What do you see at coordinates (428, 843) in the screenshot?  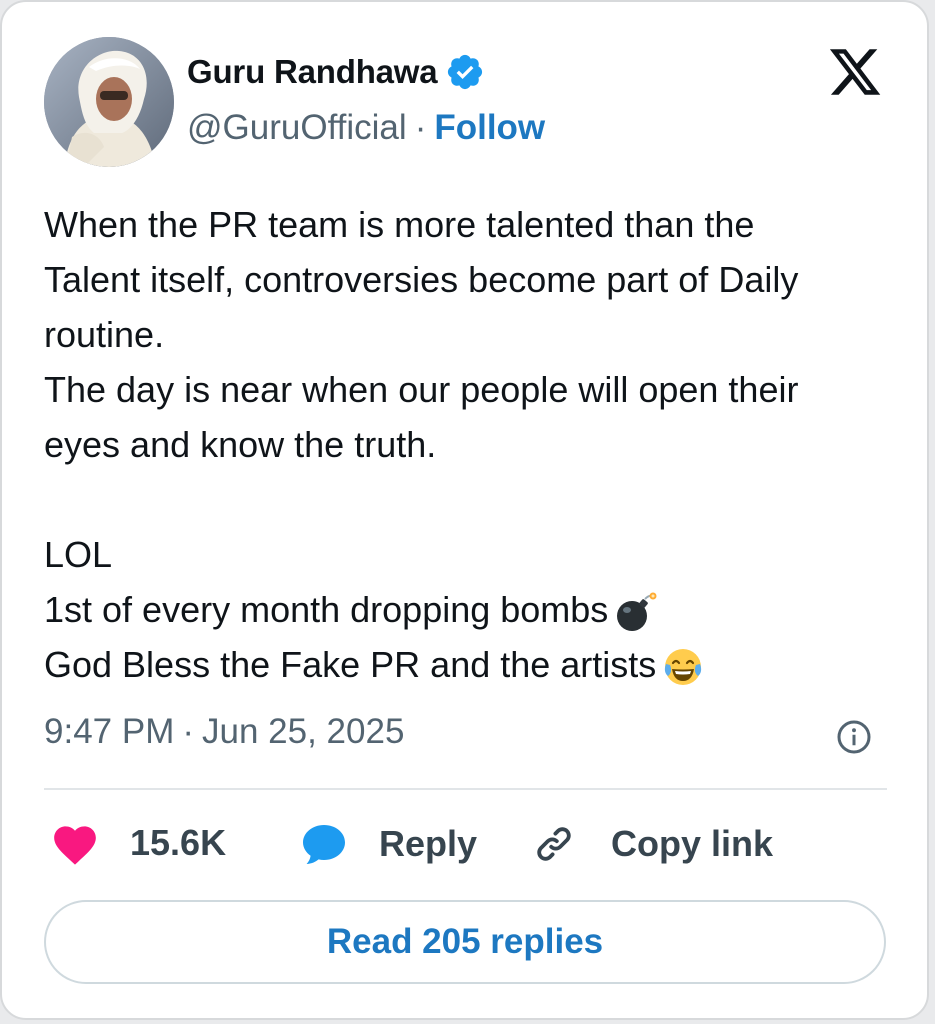 I see `reply-label: Reply` at bounding box center [428, 843].